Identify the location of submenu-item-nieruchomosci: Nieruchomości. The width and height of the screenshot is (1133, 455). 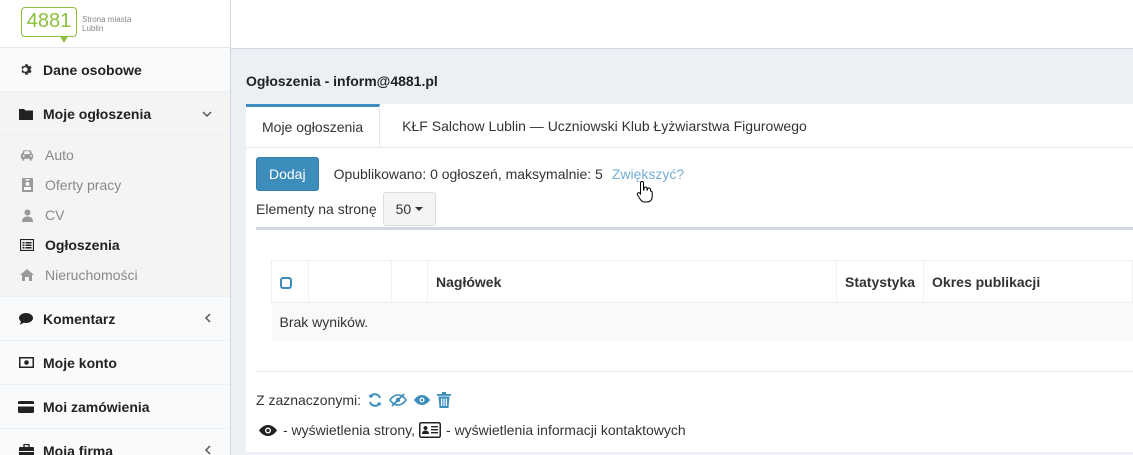
(115, 275).